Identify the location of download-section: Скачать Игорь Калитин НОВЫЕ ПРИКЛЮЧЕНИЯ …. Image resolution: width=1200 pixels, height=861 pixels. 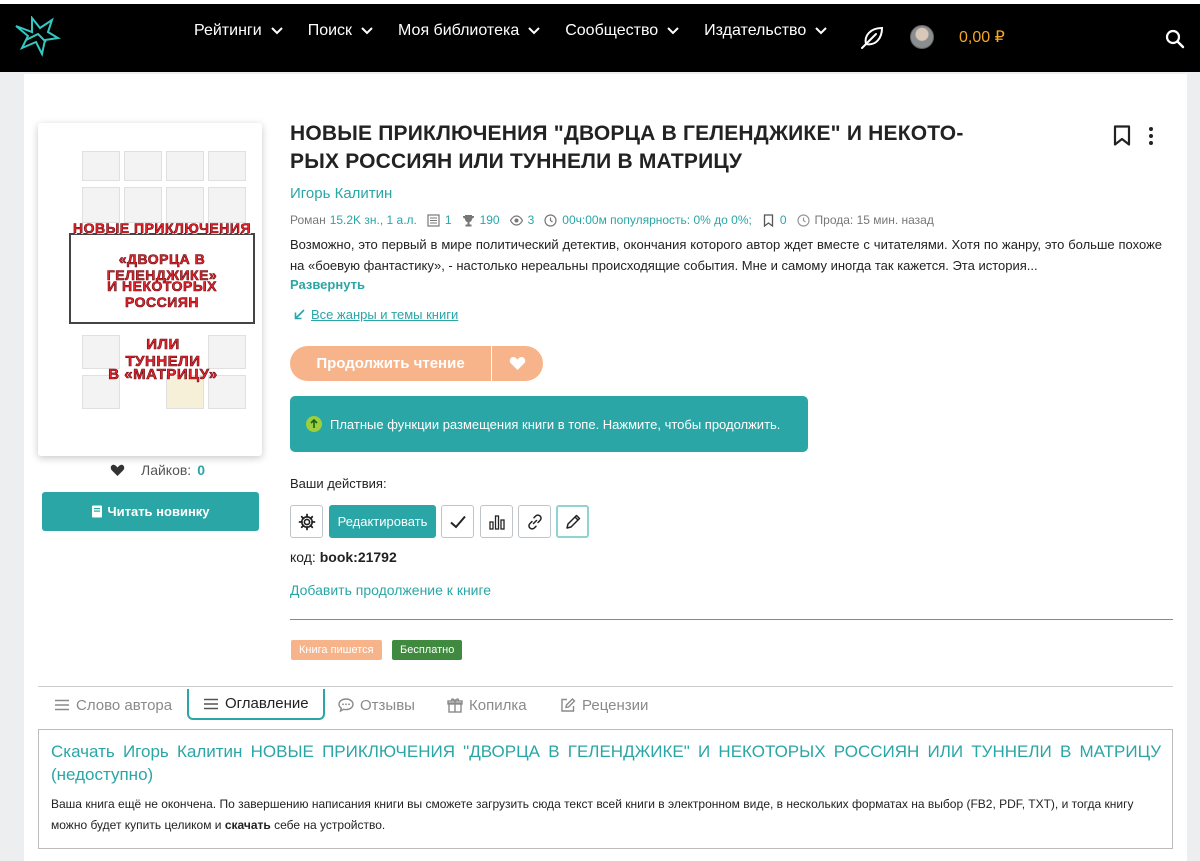
(605, 789).